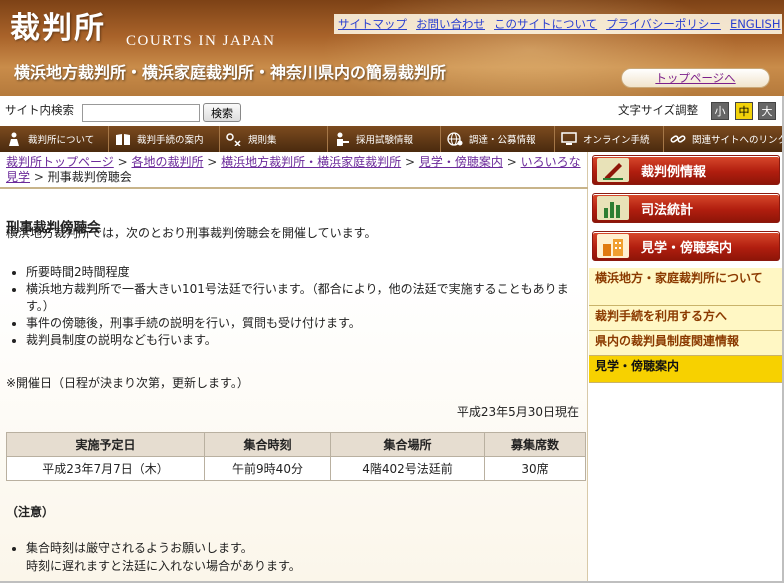  I want to click on gnav-rules: 規則集, so click(274, 139).